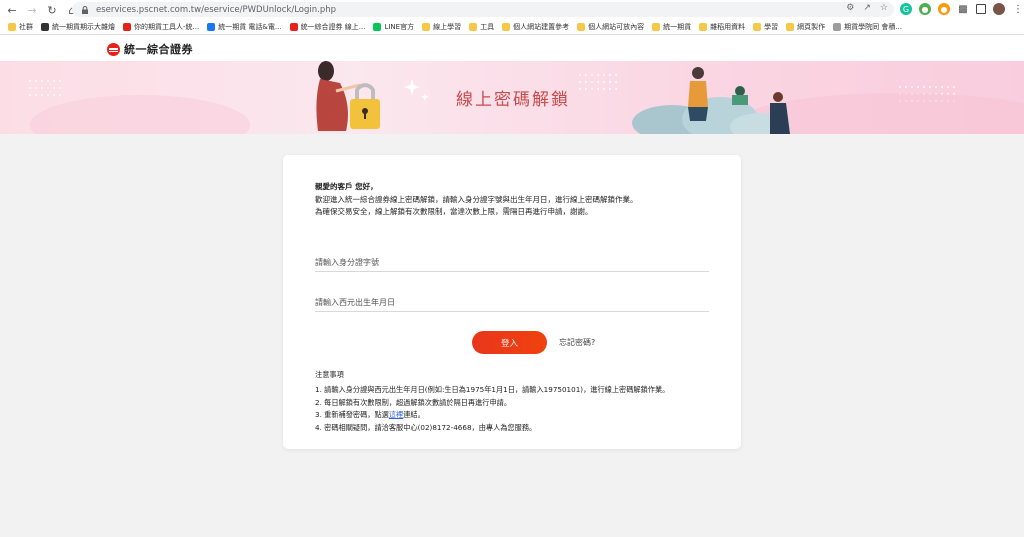 The width and height of the screenshot is (1024, 537). I want to click on note-item: 2. 每日解鎖有次數限制，超過解鎖次數請於隔日再進行申請。, so click(413, 402).